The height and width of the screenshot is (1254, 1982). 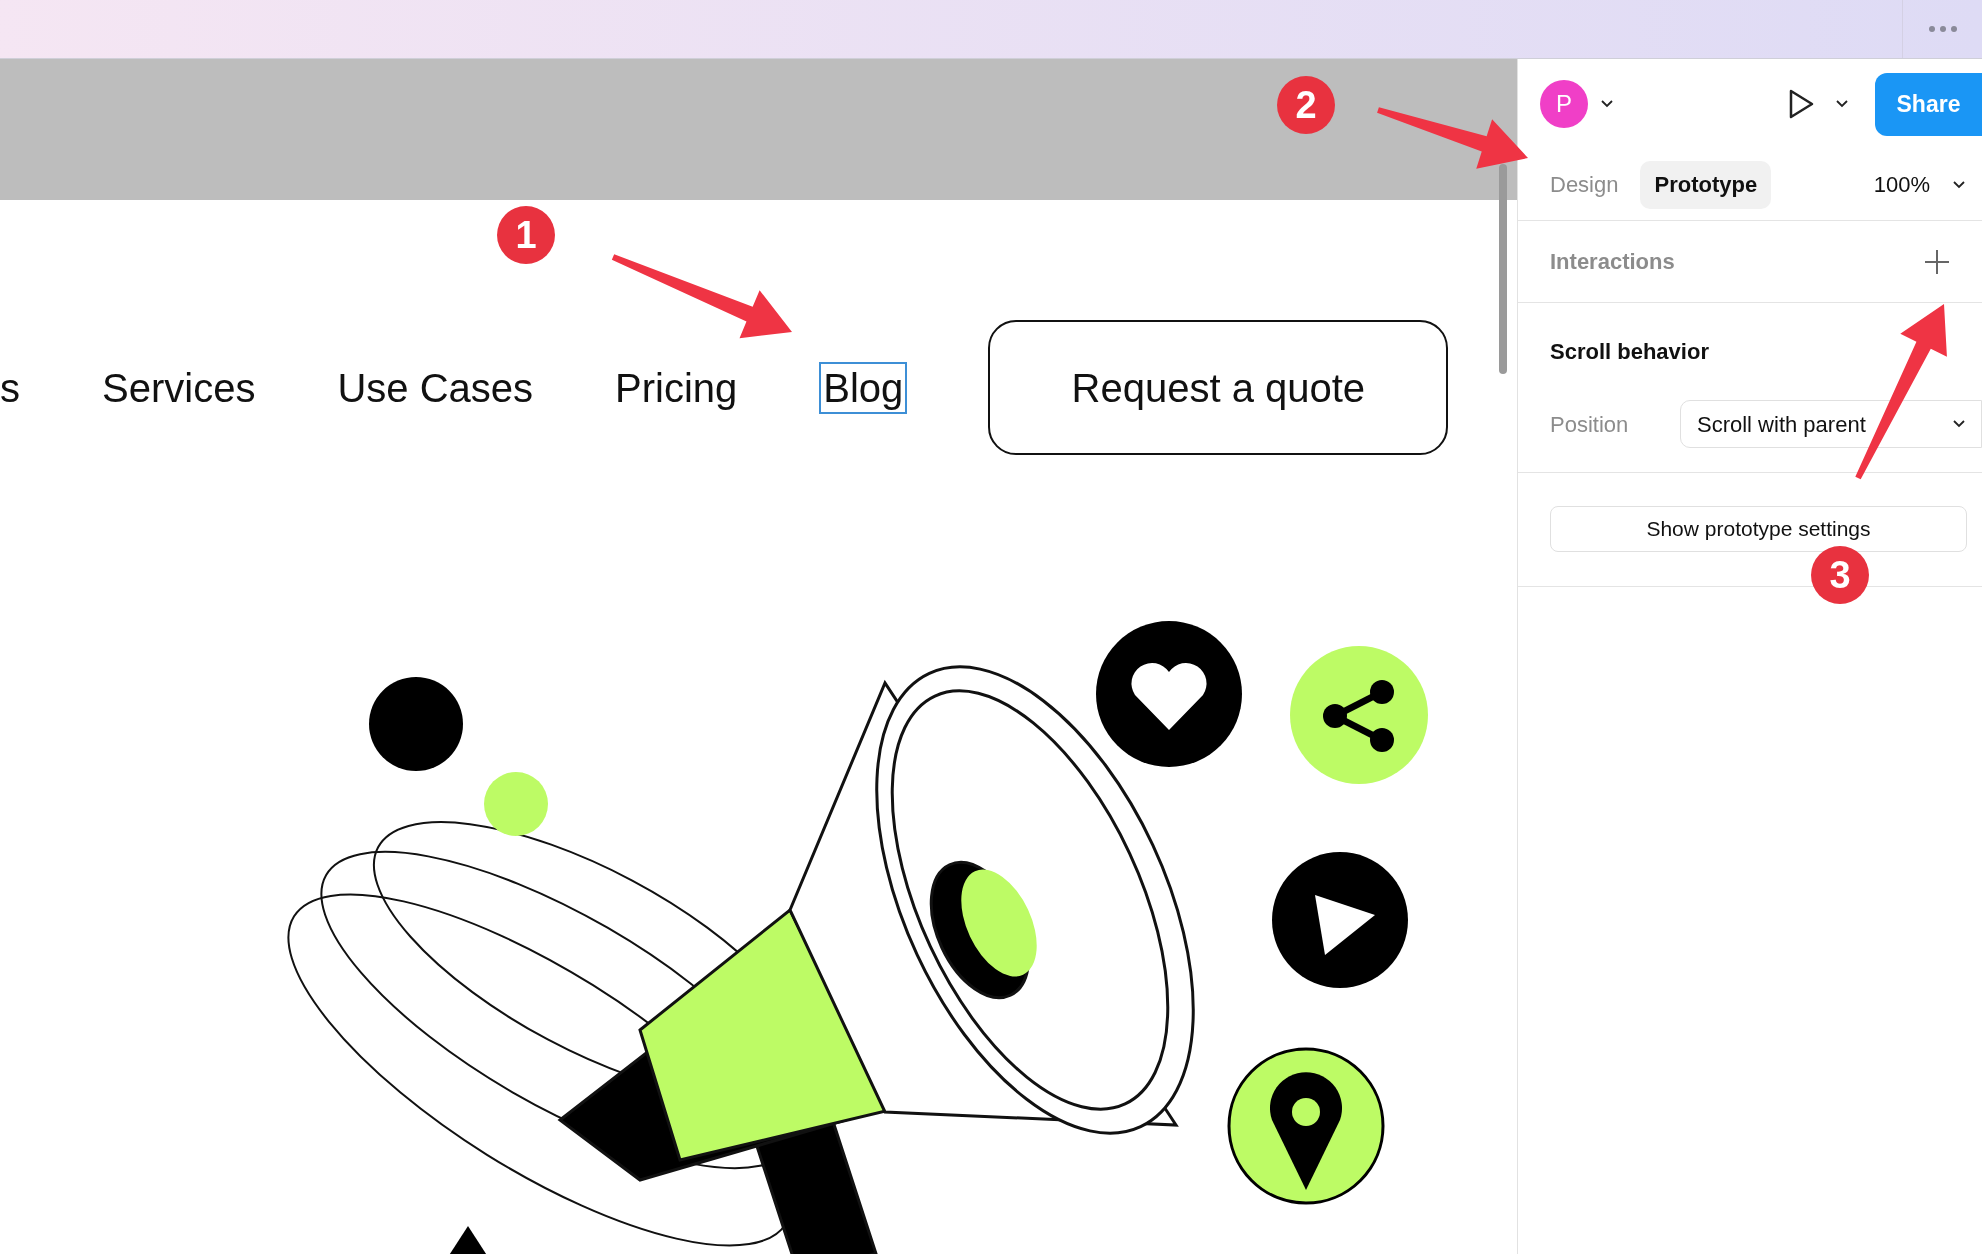 I want to click on step-number-badge: 3, so click(x=1840, y=575).